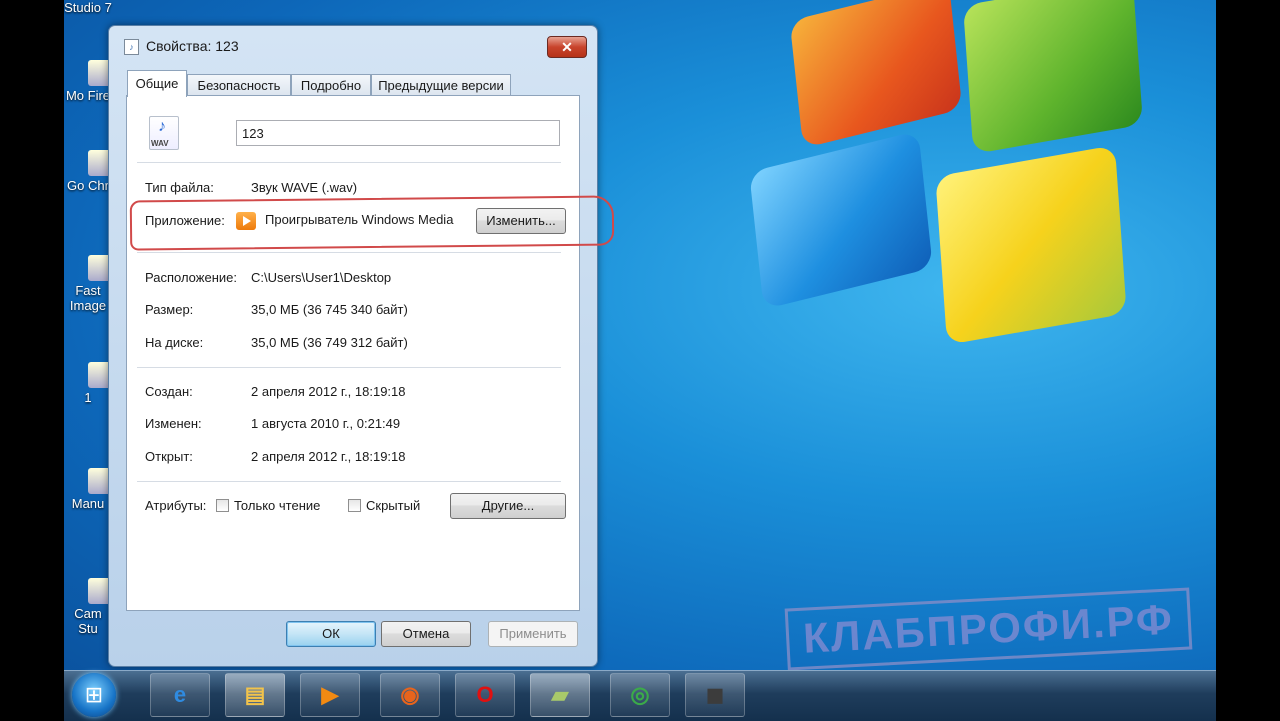  I want to click on wav-file-icon: ♪ WAV, so click(164, 133).